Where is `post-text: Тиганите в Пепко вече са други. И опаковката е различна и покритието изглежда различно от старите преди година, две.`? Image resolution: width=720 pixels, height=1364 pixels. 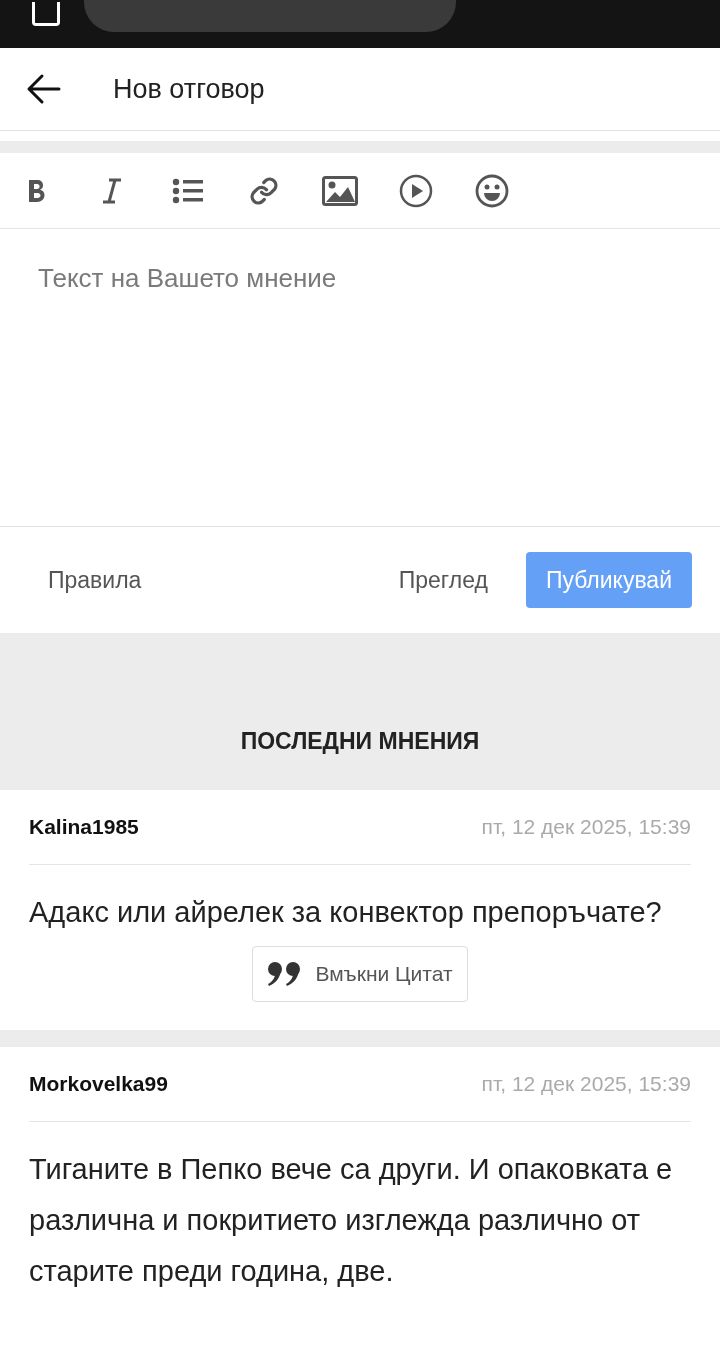 post-text: Тиганите в Пепко вече са други. И опаковката е различна и покритието изглежда различно от старите преди година, две. is located at coordinates (351, 1220).